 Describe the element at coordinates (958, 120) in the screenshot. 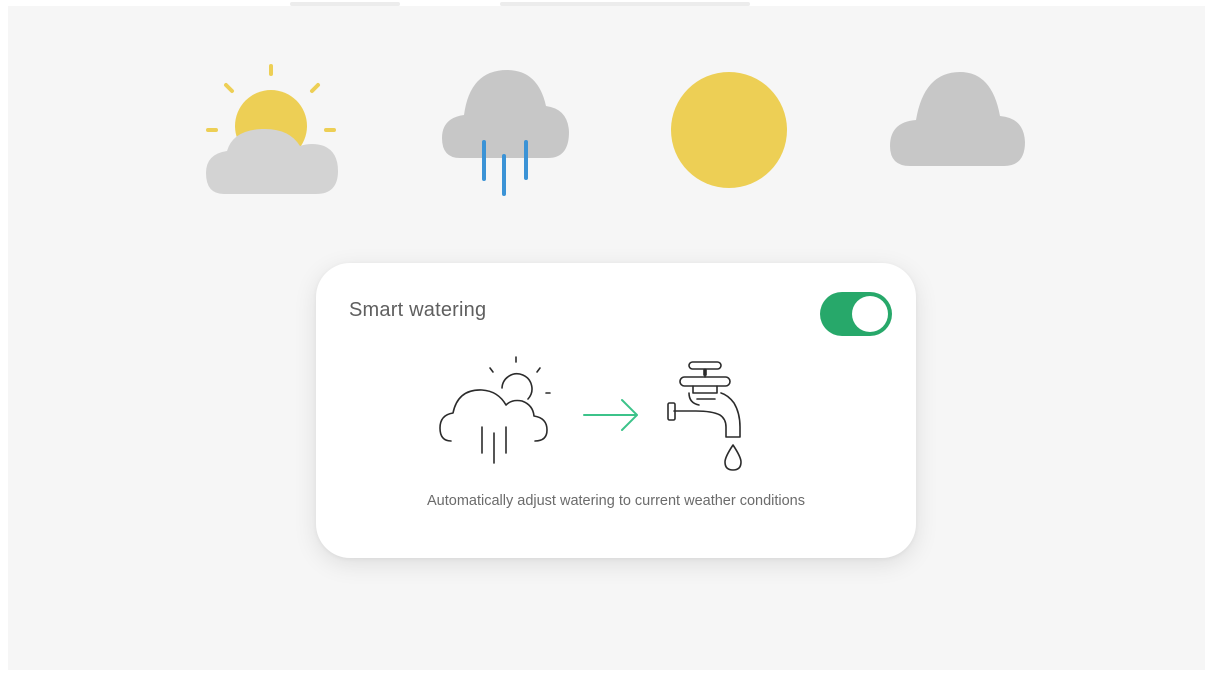

I see `cloud-icon` at that location.